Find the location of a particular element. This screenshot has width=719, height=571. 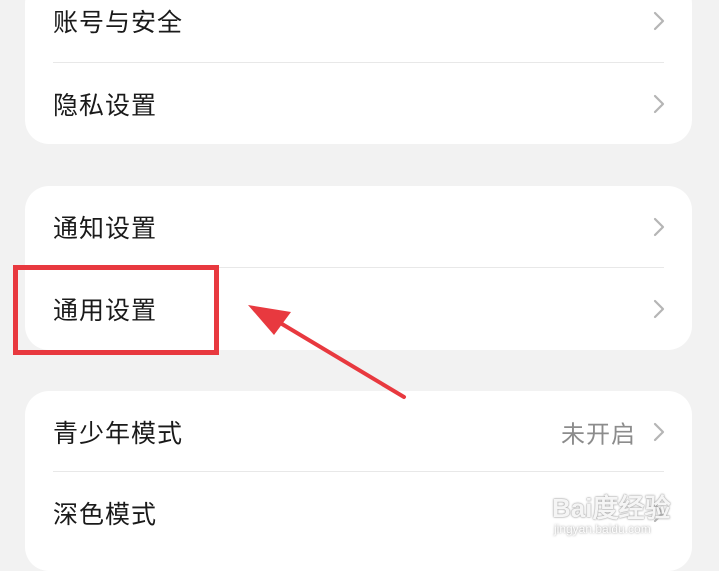

settings-item-account-security: 账号与安全 is located at coordinates (358, 31).